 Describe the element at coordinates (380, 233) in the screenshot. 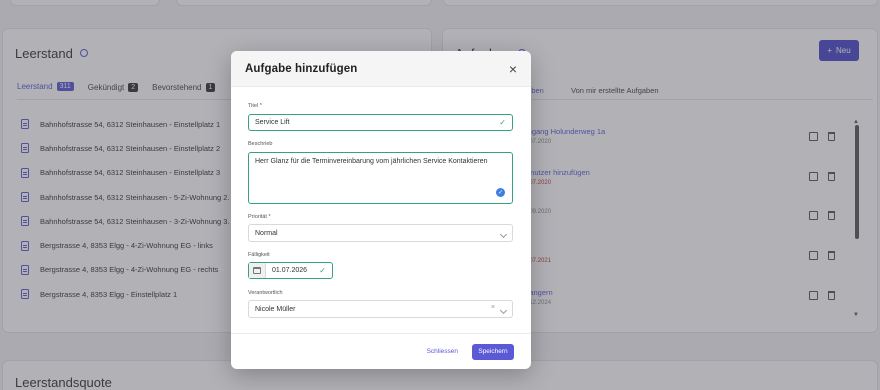

I see `prioritat-select: Normal` at that location.